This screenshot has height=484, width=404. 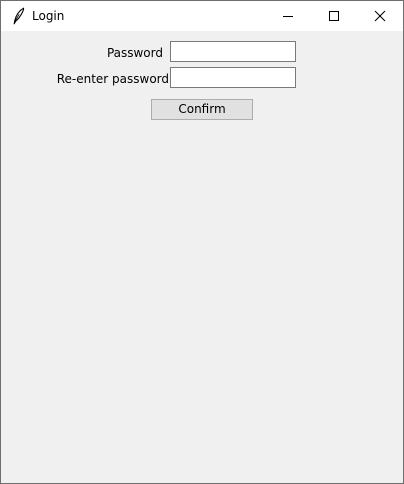 I want to click on maximize-button, so click(x=334, y=16).